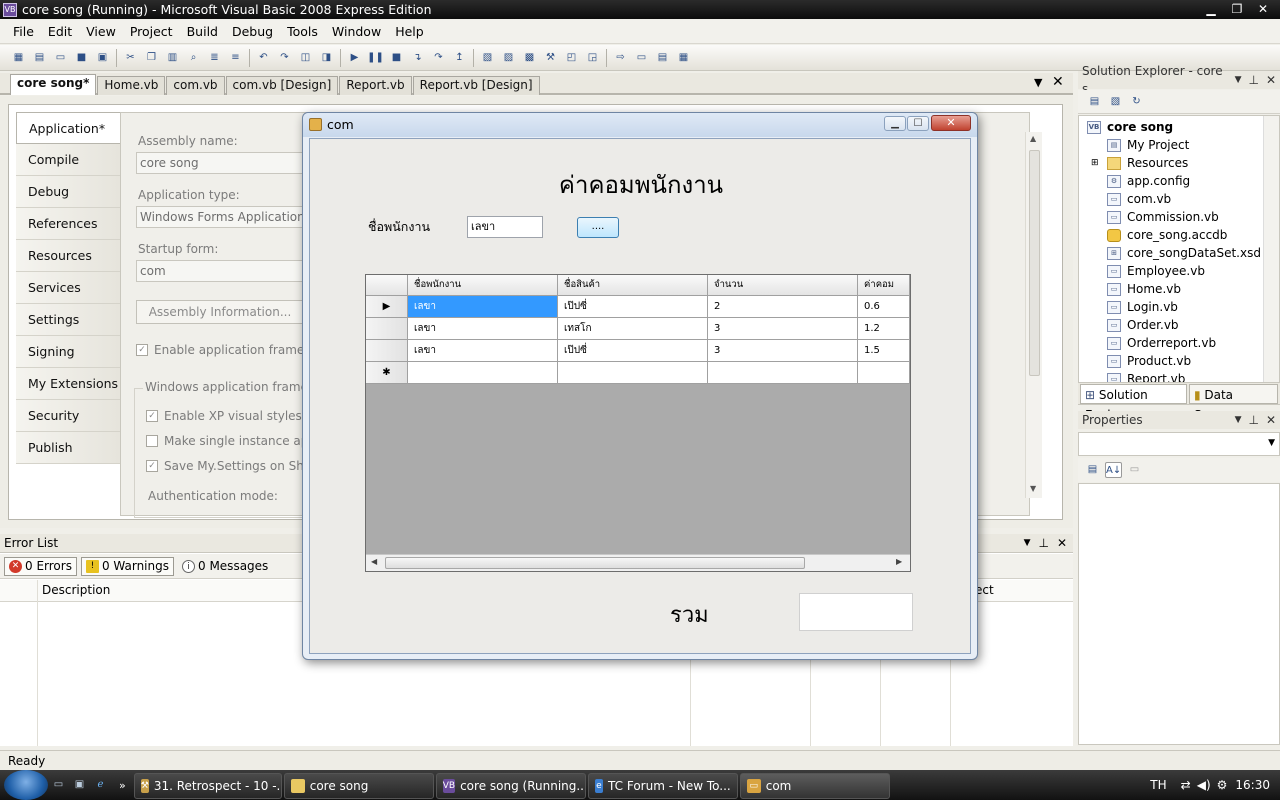  Describe the element at coordinates (68, 192) in the screenshot. I see `side-tab-debug: Debug` at that location.